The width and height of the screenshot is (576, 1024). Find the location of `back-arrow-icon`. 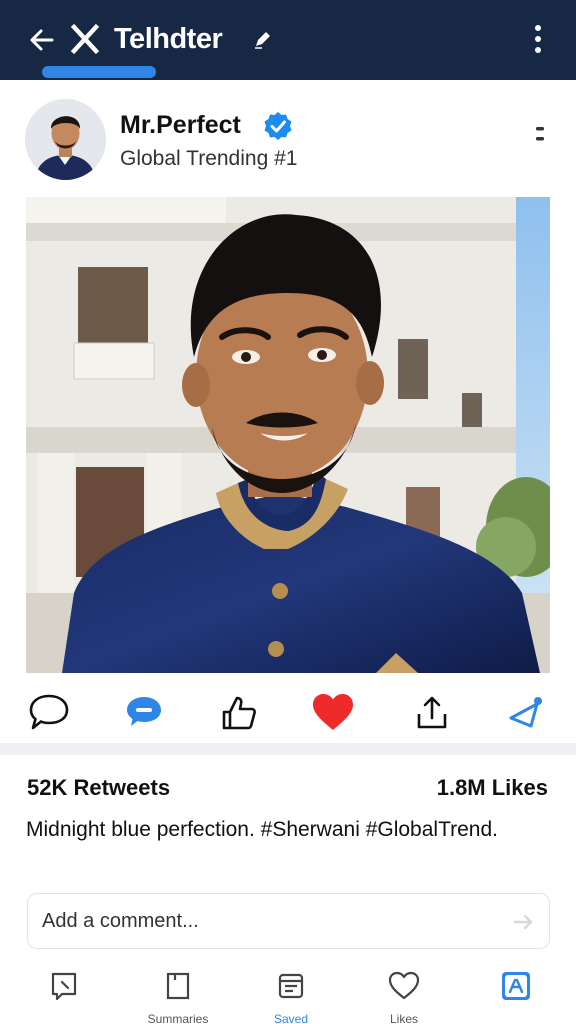

back-arrow-icon is located at coordinates (42, 40).